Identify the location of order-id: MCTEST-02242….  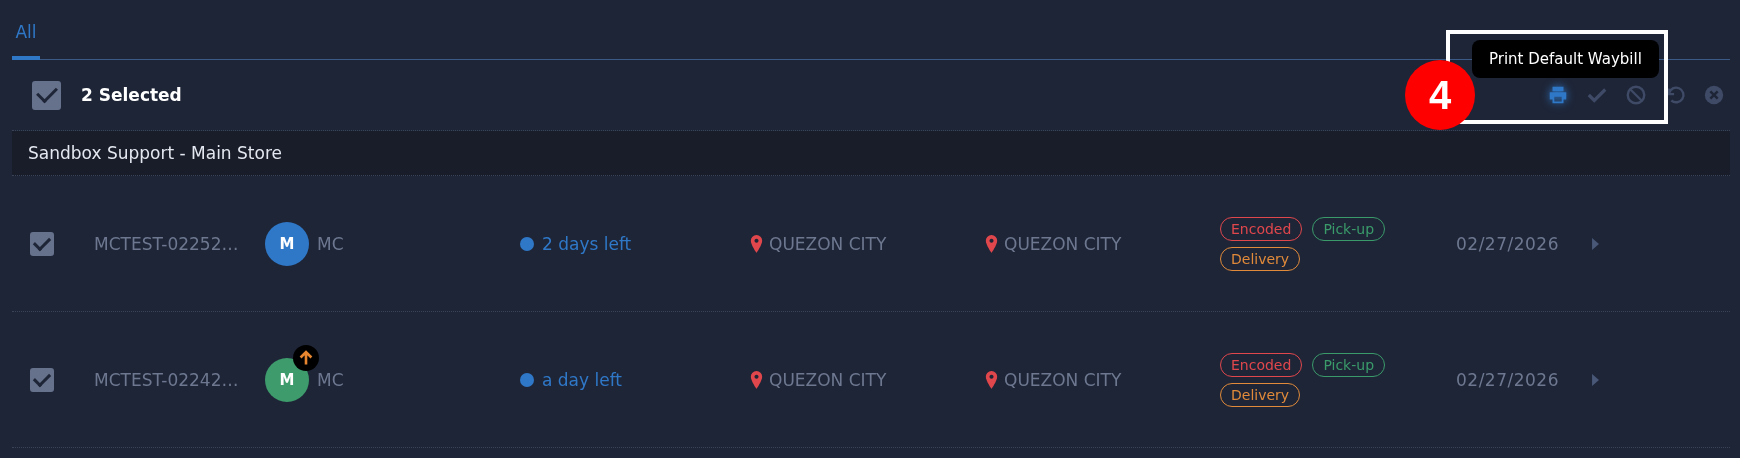
(167, 379).